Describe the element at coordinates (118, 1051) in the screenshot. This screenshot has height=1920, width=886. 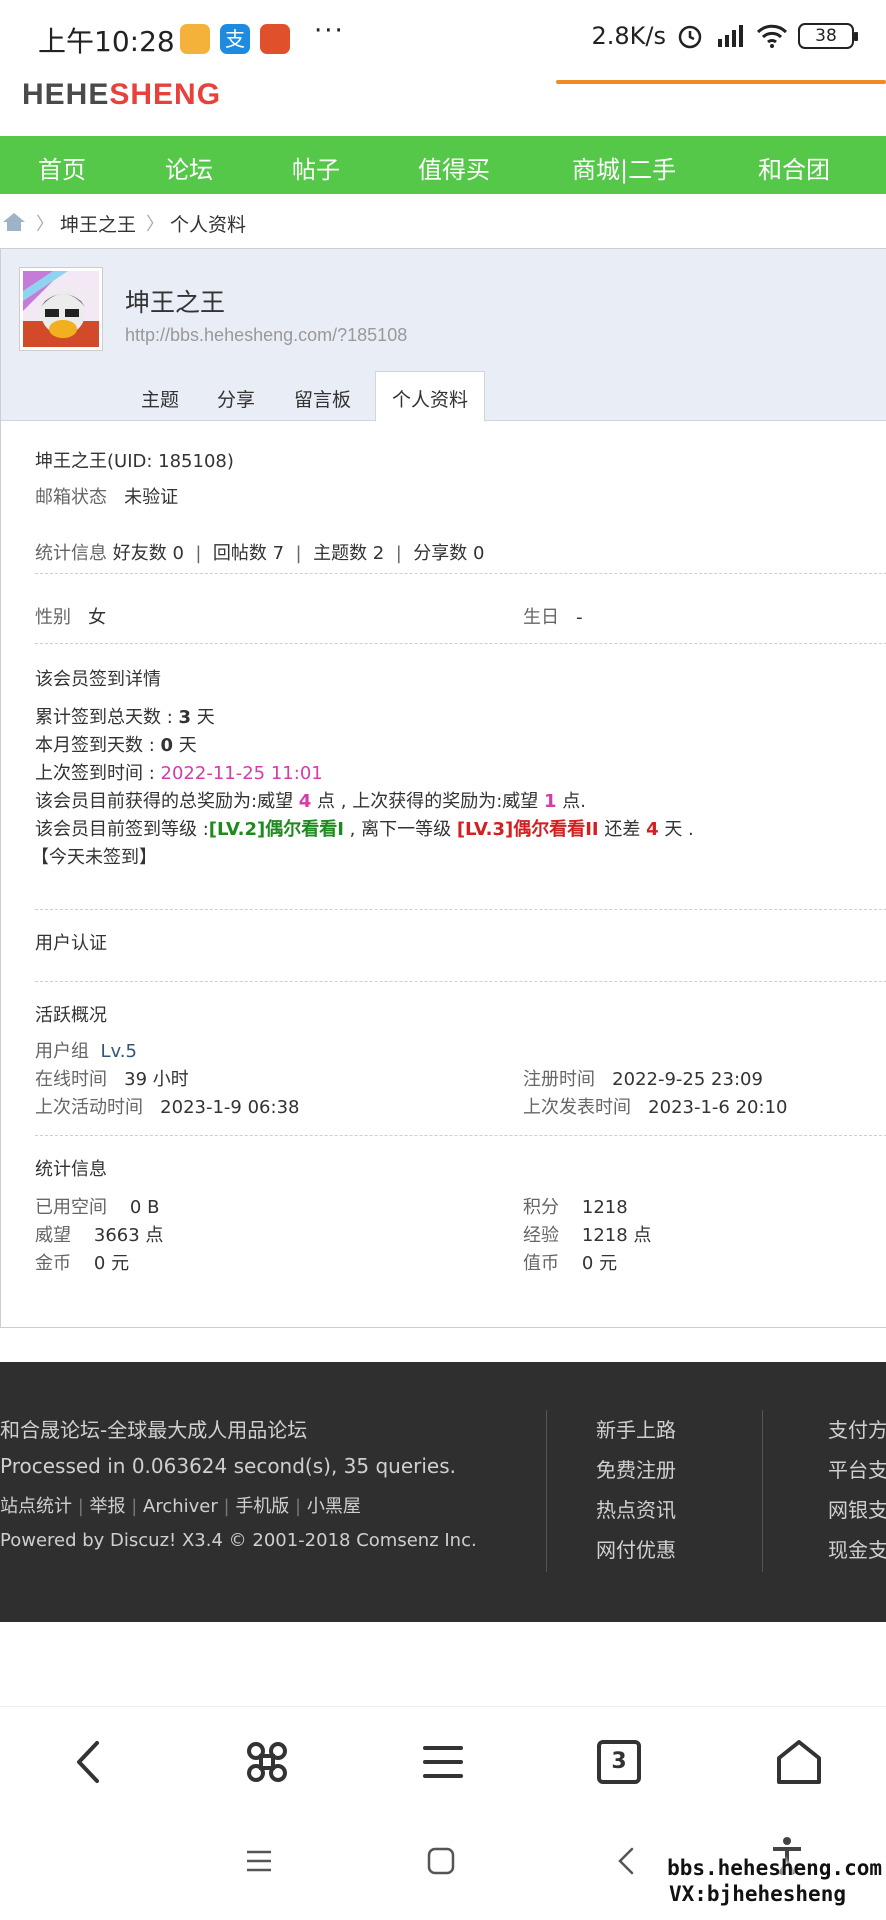
I see `user-group-link: Lv.5` at that location.